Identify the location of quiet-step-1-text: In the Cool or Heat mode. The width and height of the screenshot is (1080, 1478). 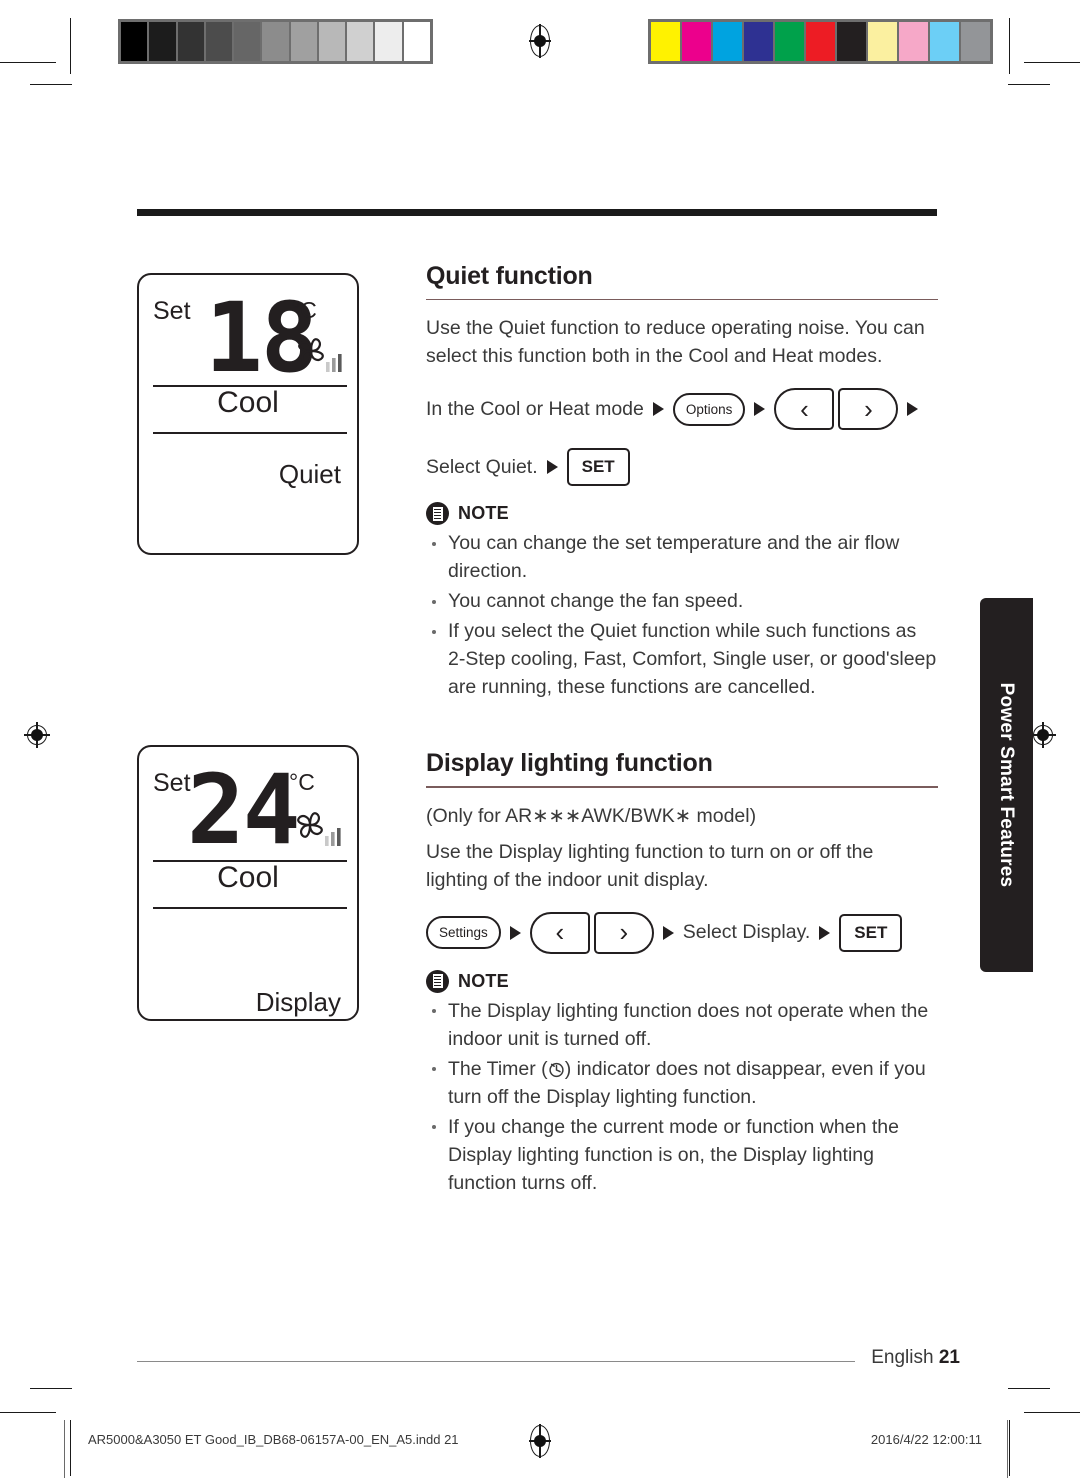
(535, 408).